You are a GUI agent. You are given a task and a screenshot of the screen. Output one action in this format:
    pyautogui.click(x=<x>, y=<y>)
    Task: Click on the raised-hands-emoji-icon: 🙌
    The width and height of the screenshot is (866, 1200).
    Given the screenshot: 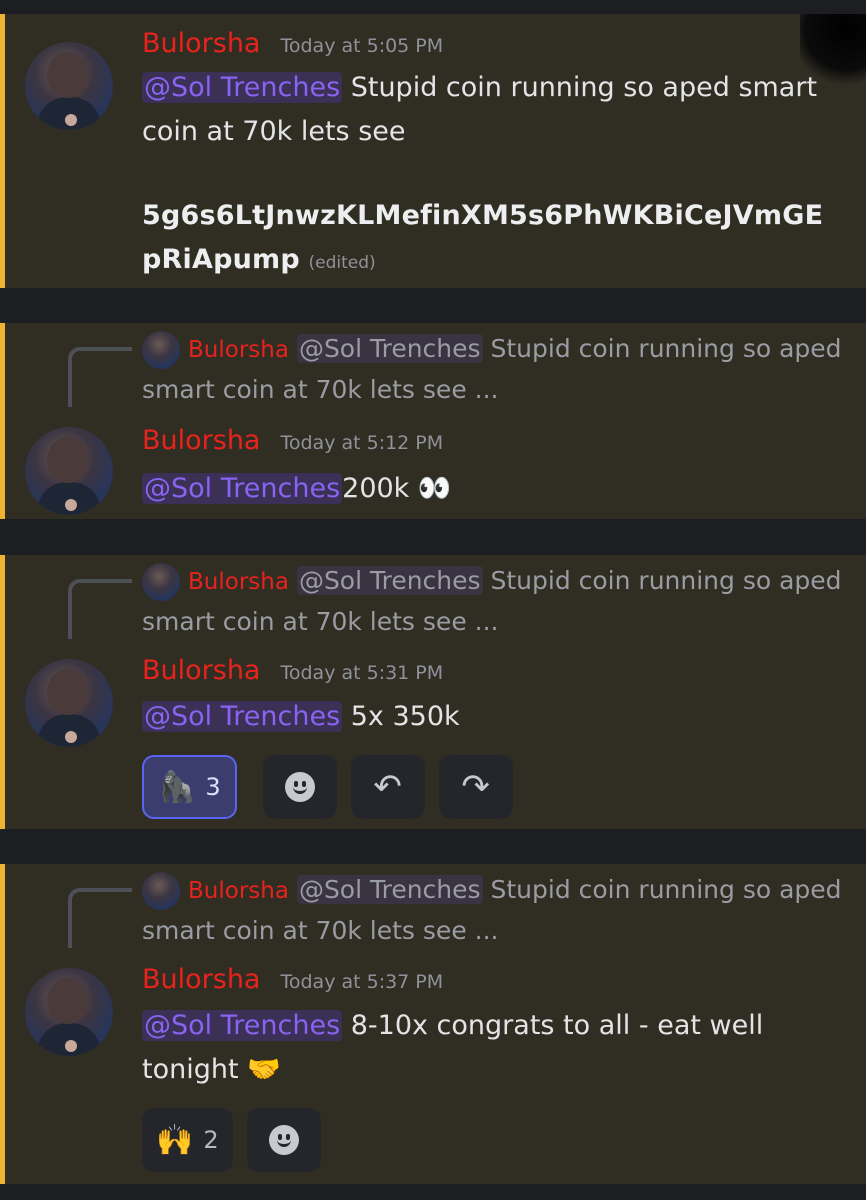 What is the action you would take?
    pyautogui.click(x=175, y=1140)
    